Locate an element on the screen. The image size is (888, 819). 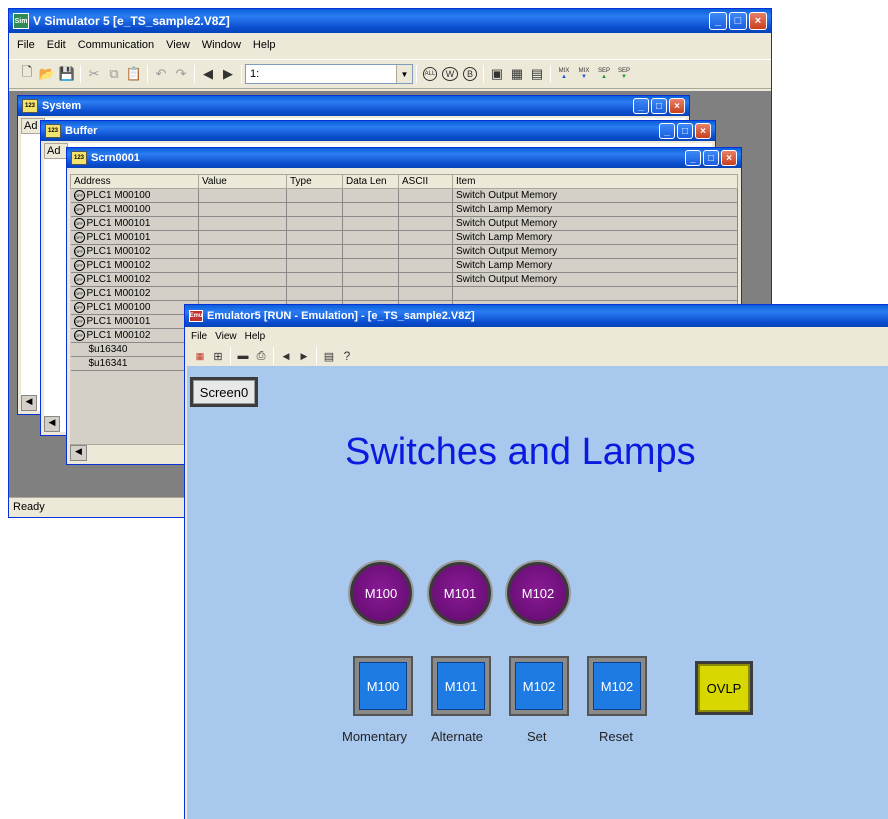
table-row: OFF PLC1 M00101 Switch Output Memory is located at coordinates (404, 223).